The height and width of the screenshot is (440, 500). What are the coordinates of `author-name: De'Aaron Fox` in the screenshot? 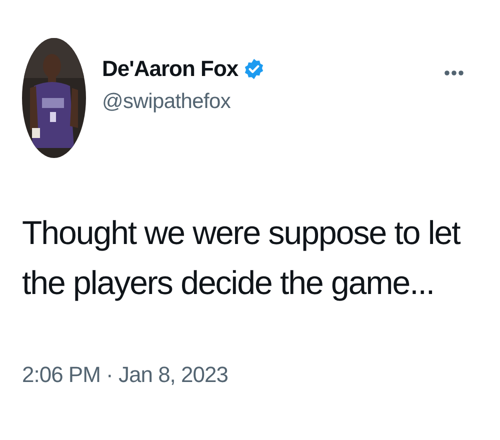 It's located at (170, 69).